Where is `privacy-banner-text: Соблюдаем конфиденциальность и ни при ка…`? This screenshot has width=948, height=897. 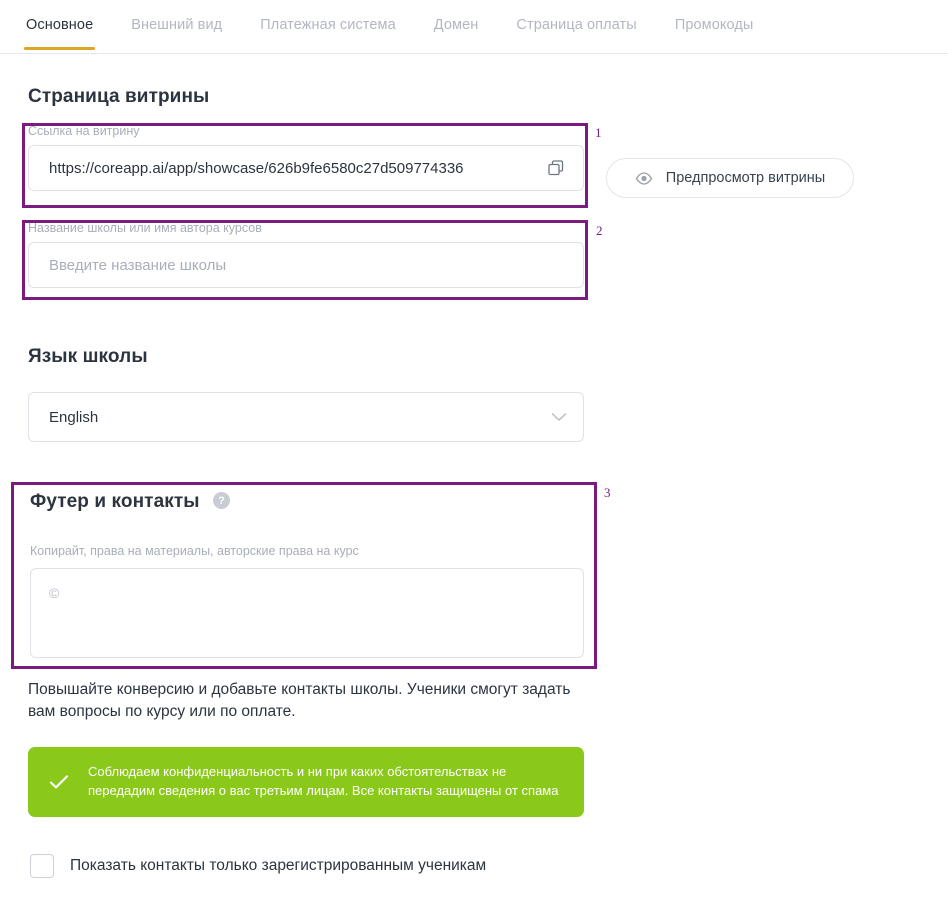
privacy-banner-text: Соблюдаем конфиденциальность и ни при ка… is located at coordinates (323, 781).